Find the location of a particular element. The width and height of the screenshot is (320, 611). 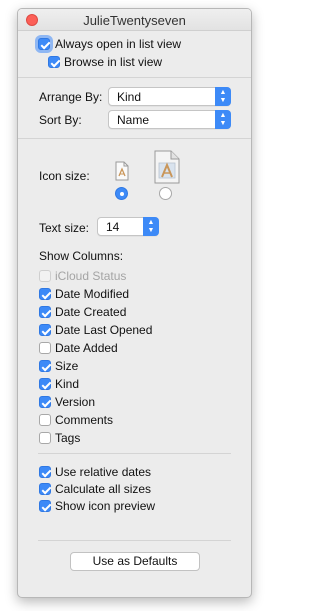

text-size-value: 14 is located at coordinates (113, 227).